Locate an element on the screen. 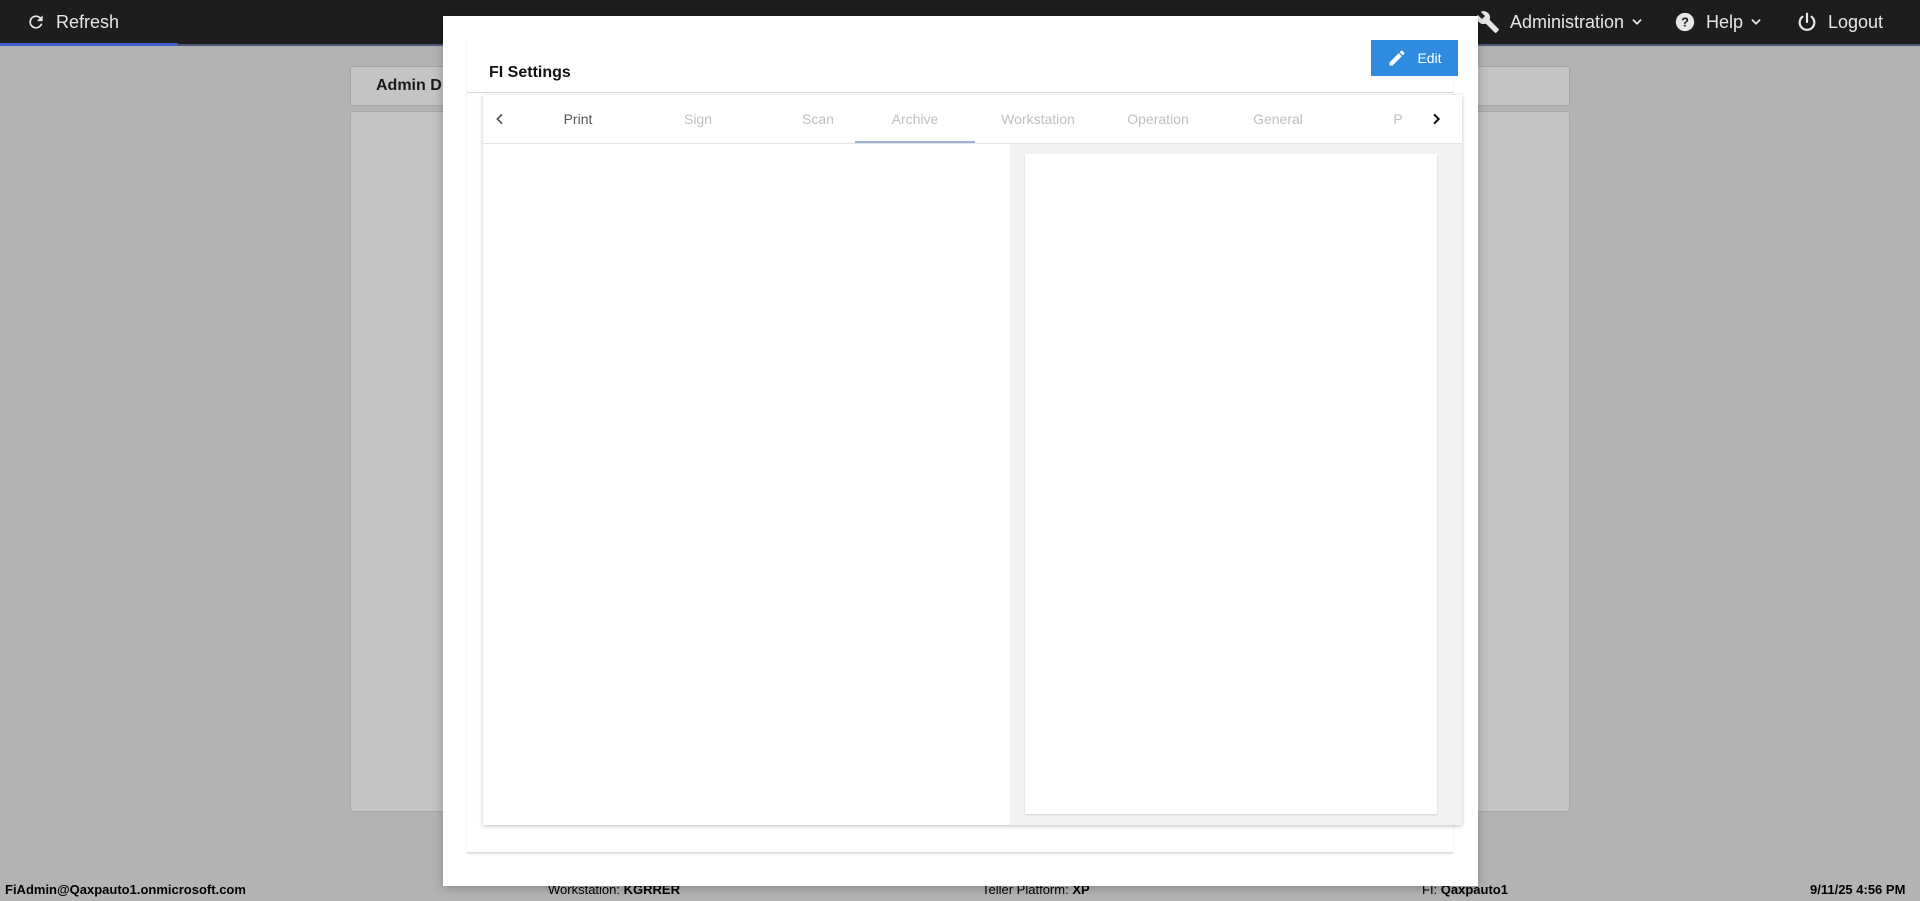 The image size is (1920, 901). status-datetime: 9/11/25 4:56 PM is located at coordinates (1858, 889).